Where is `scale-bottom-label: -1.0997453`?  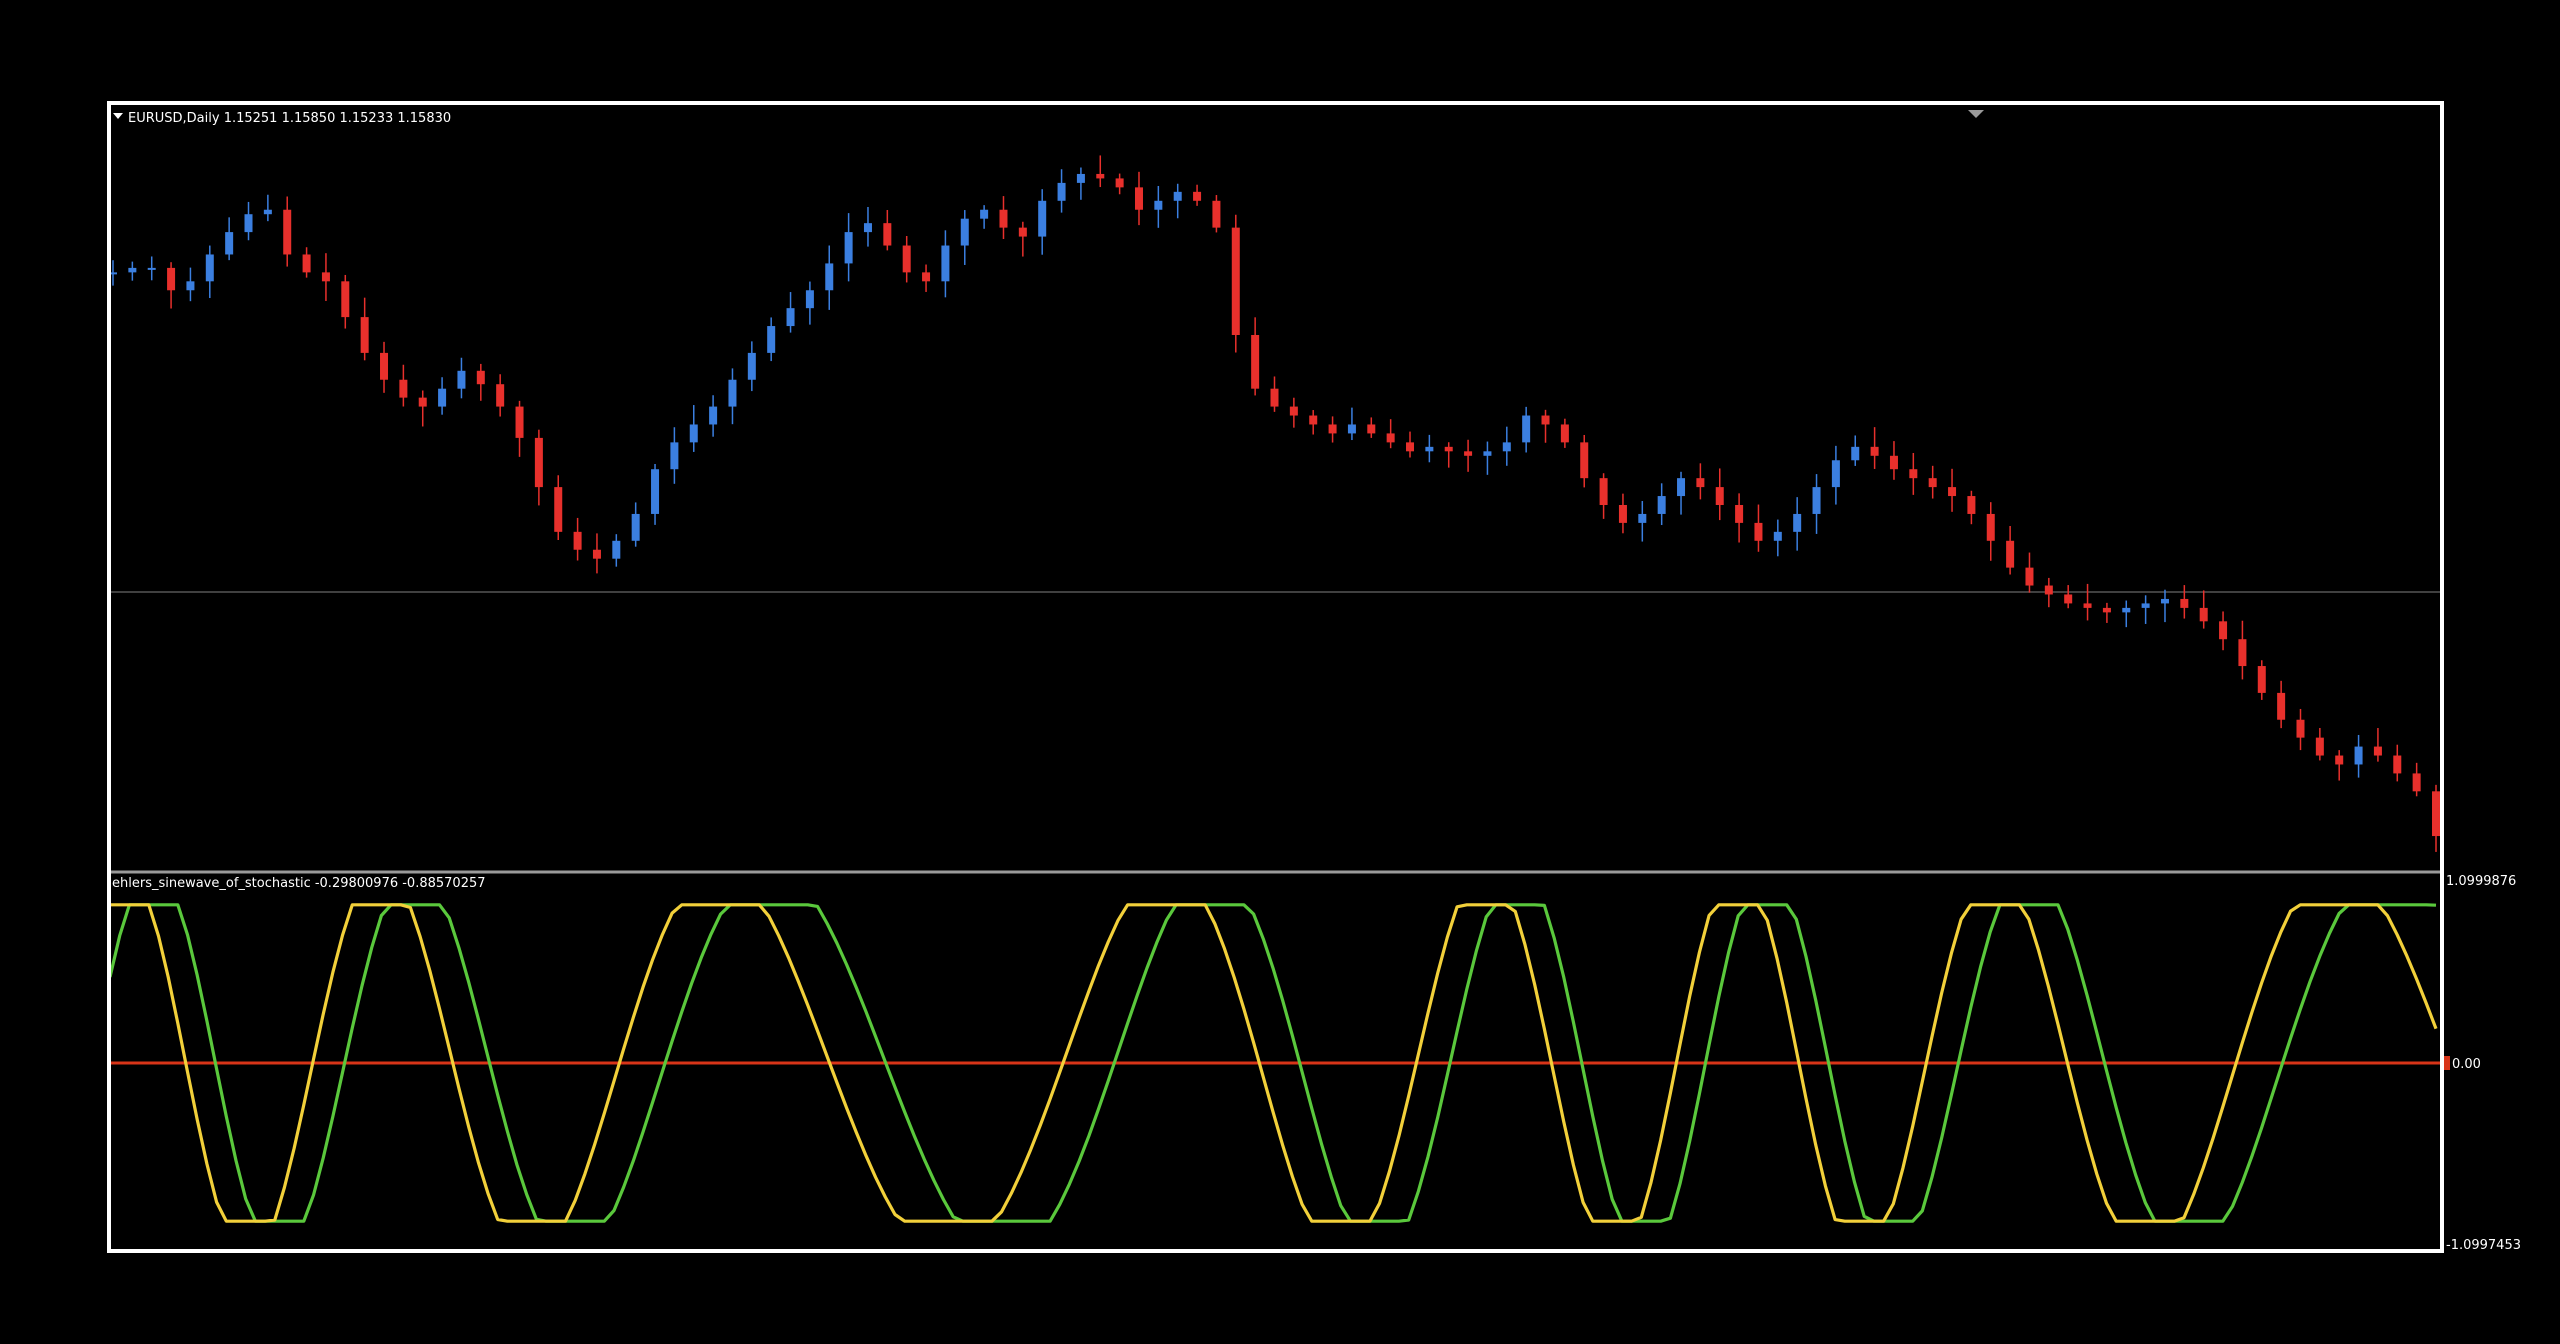 scale-bottom-label: -1.0997453 is located at coordinates (2483, 1245).